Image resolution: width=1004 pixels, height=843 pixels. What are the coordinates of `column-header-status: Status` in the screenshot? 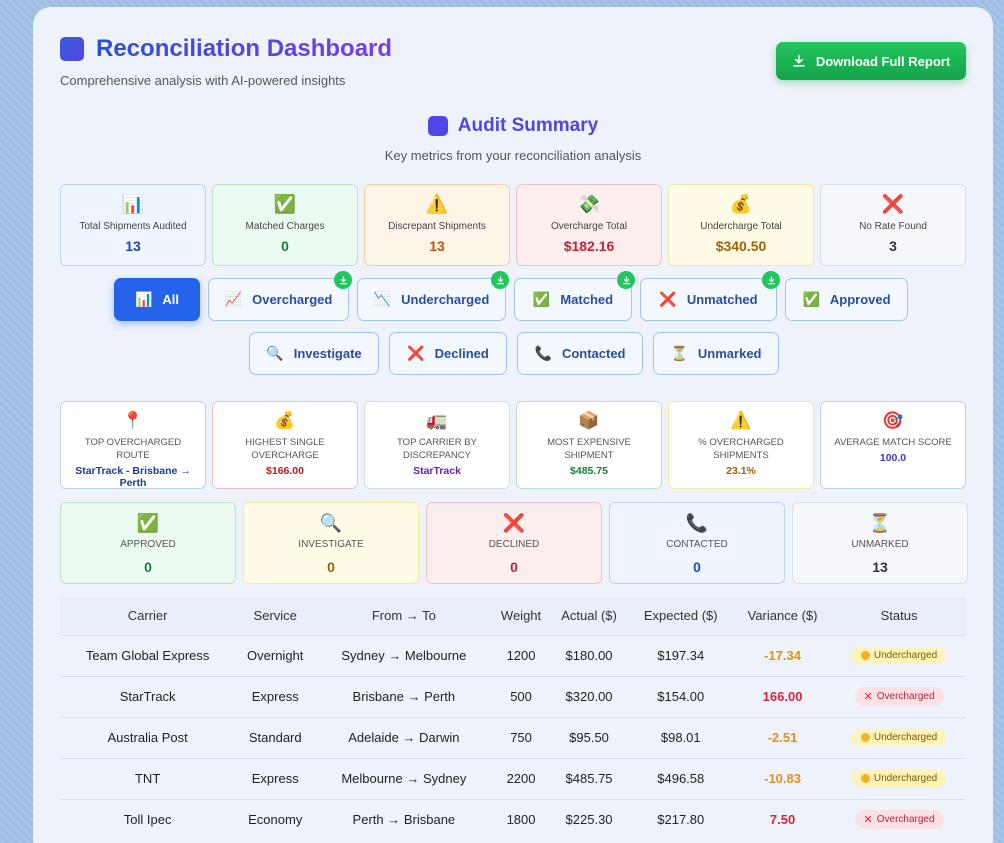 It's located at (899, 616).